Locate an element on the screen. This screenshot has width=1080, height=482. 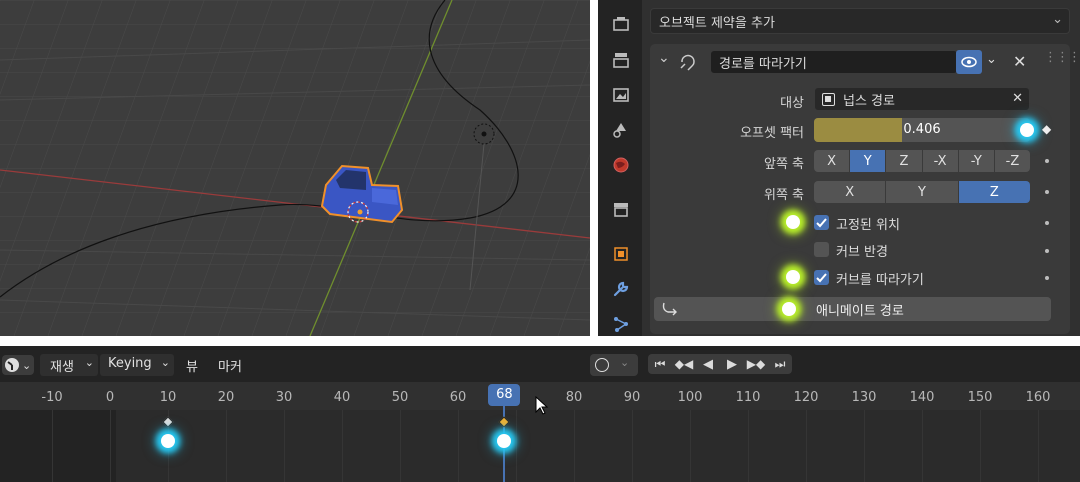
keying-menu: Keying ⌄ is located at coordinates (137, 365).